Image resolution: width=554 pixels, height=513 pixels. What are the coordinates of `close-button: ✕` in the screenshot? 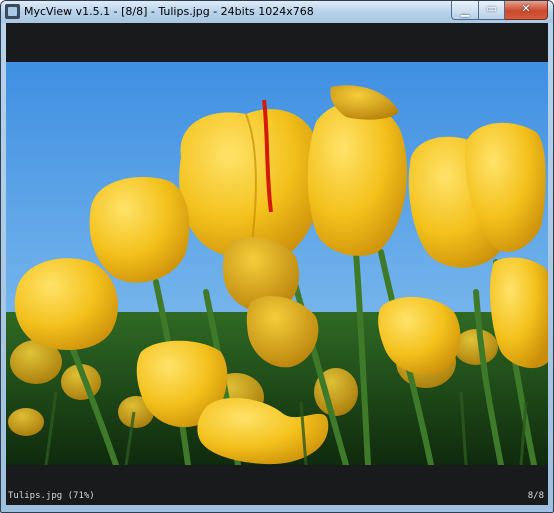 It's located at (526, 10).